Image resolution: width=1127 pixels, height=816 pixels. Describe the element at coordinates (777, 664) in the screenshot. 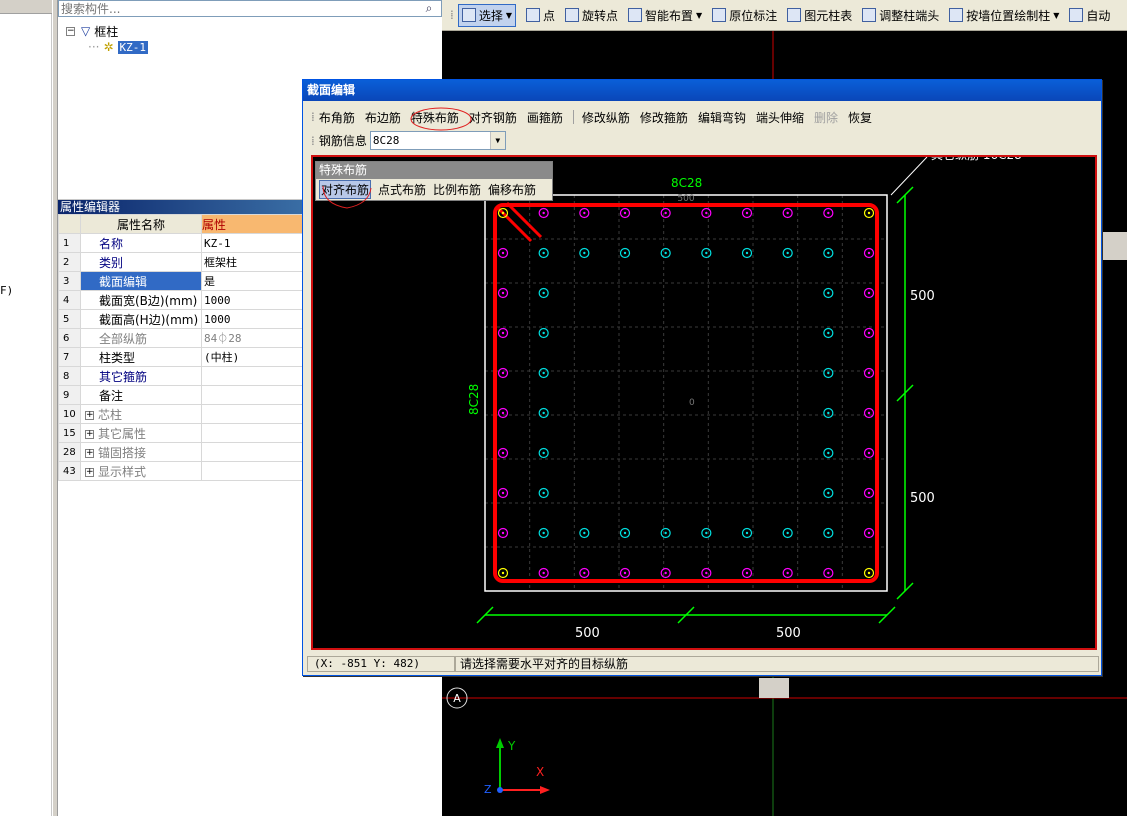

I see `status-message: 请选择需要水平对齐的目标纵筋` at that location.